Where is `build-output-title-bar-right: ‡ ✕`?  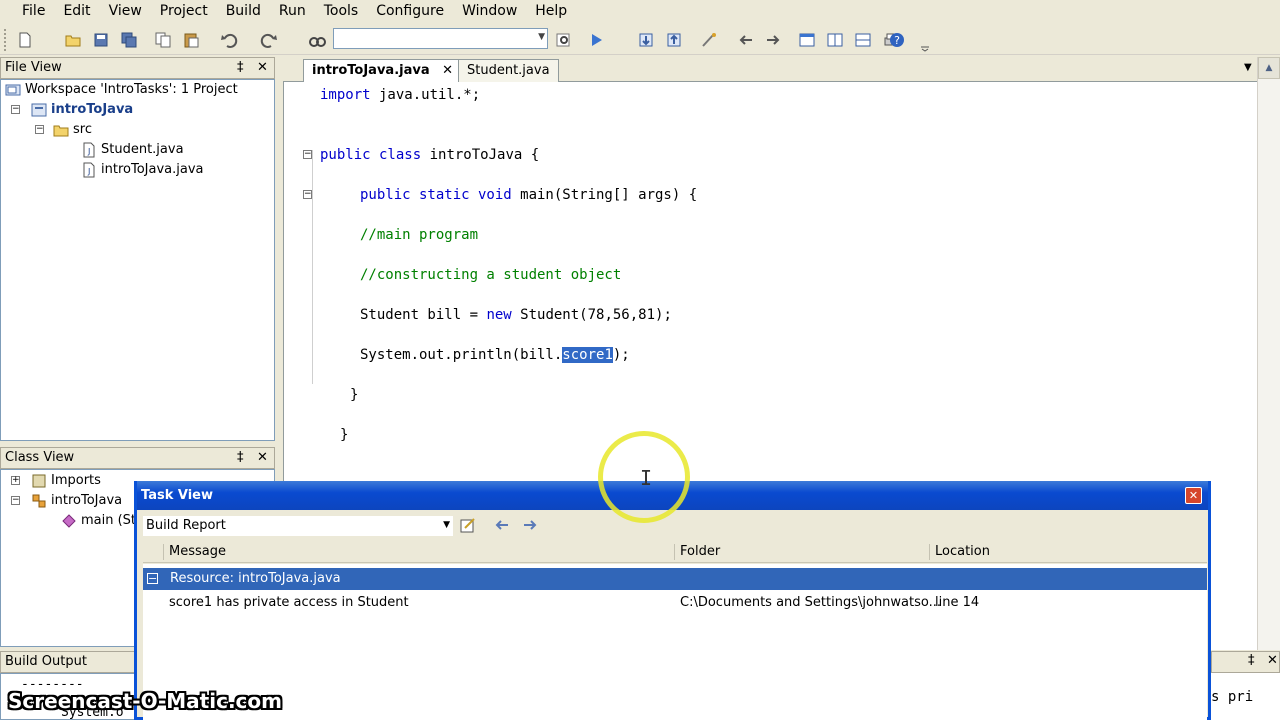 build-output-title-bar-right: ‡ ✕ is located at coordinates (1245, 662).